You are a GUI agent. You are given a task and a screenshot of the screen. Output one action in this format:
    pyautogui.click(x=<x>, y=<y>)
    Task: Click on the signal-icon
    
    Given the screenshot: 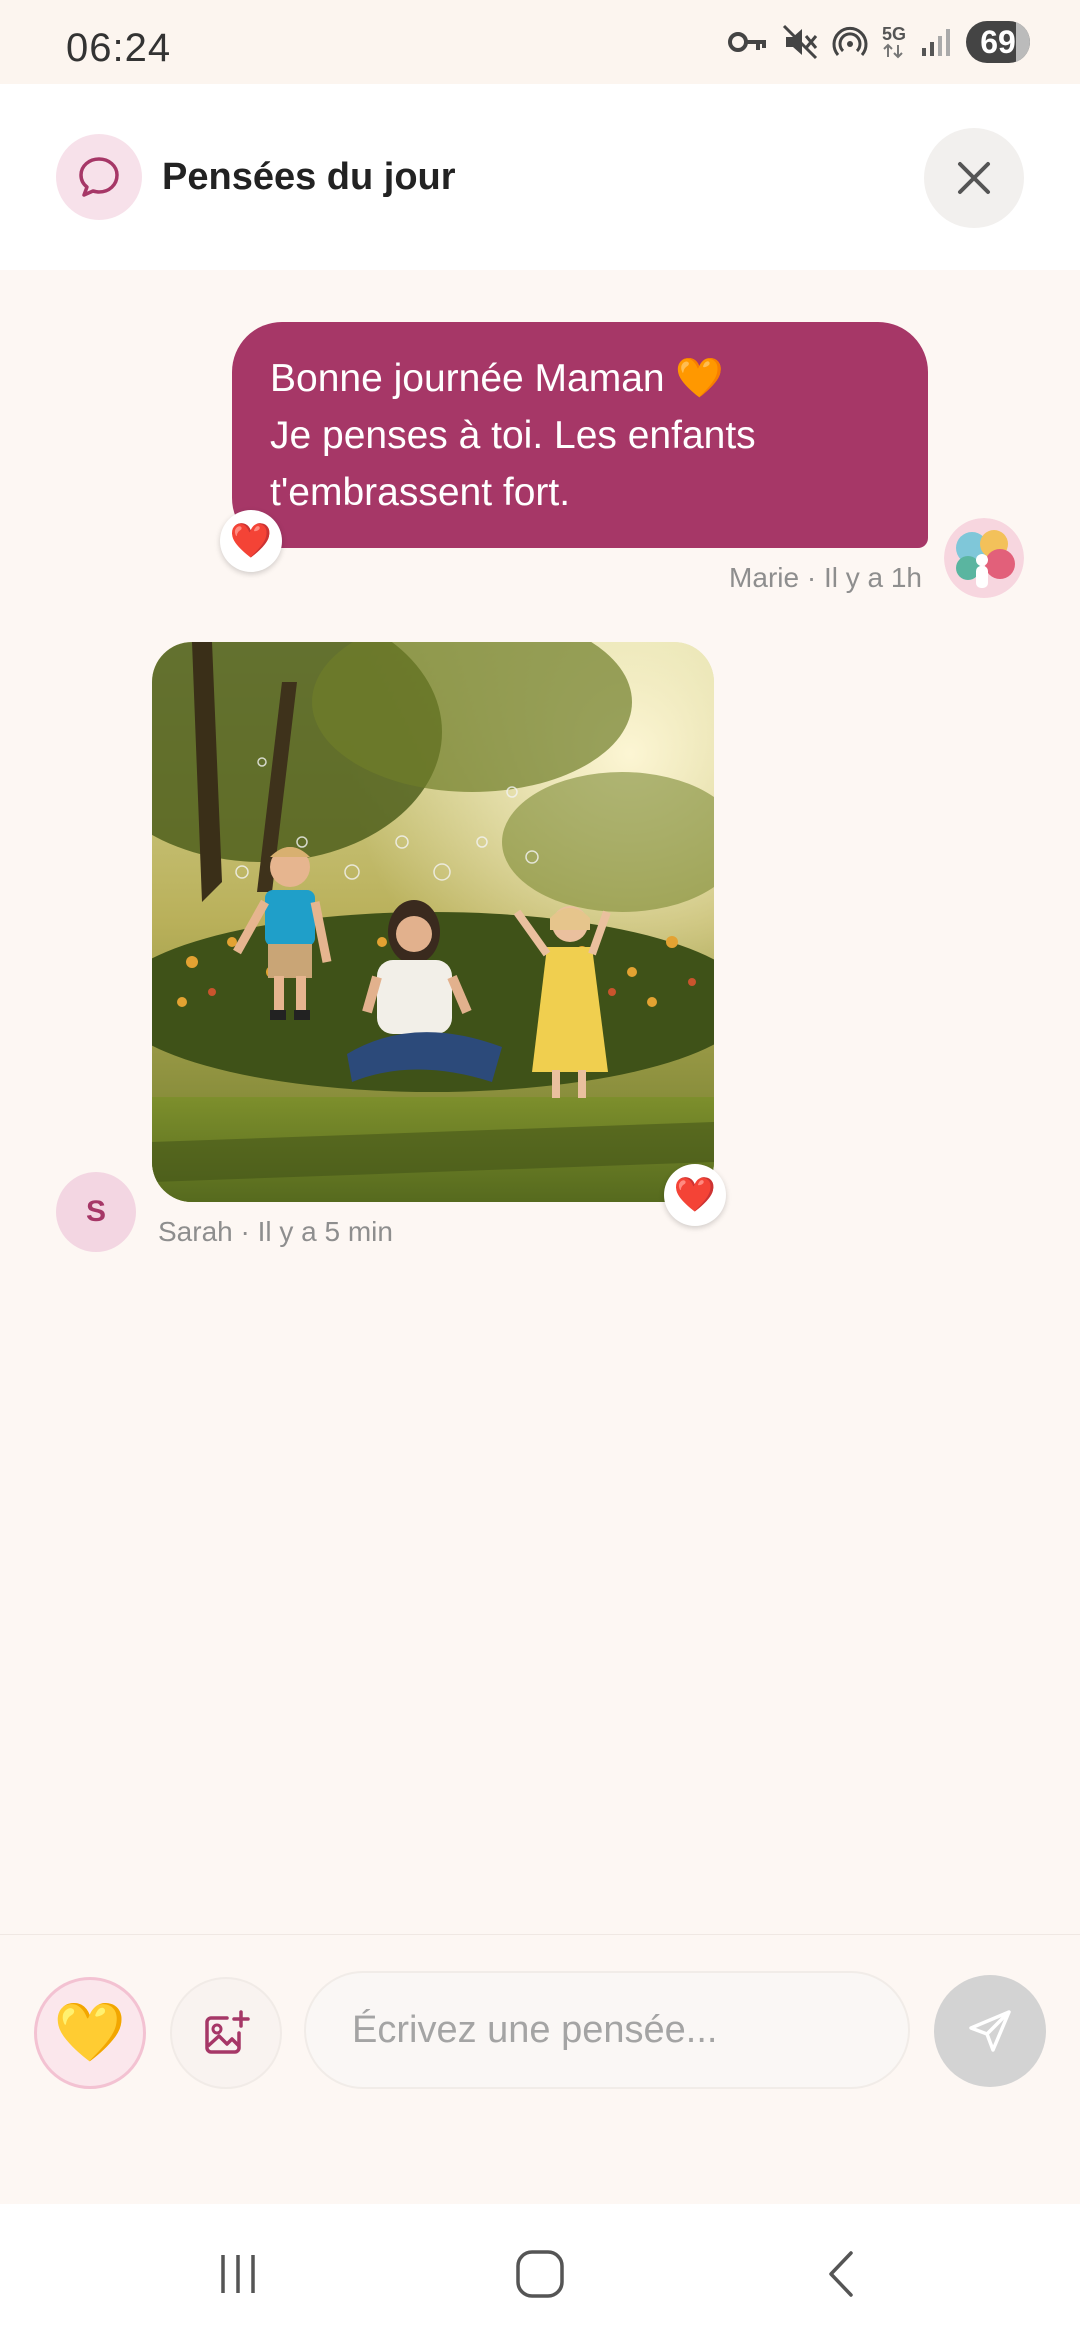 What is the action you would take?
    pyautogui.click(x=936, y=42)
    